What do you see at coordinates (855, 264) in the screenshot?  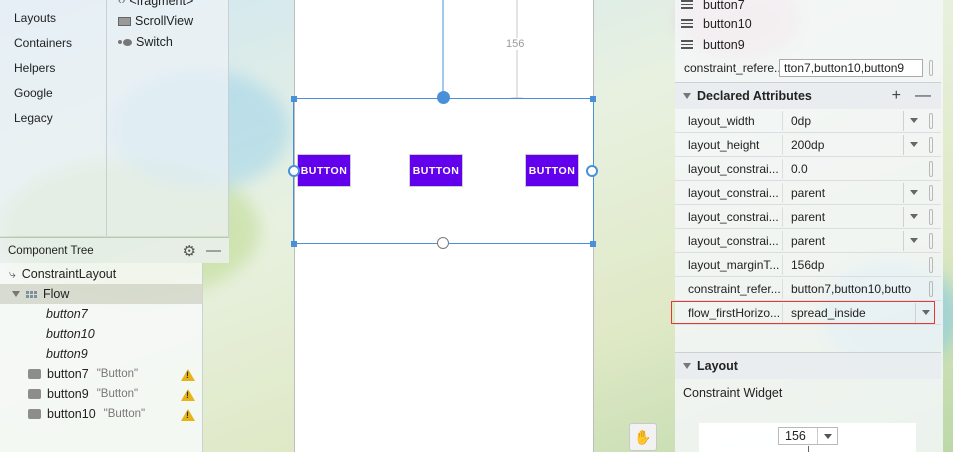 I see `attr-value: 156dp` at bounding box center [855, 264].